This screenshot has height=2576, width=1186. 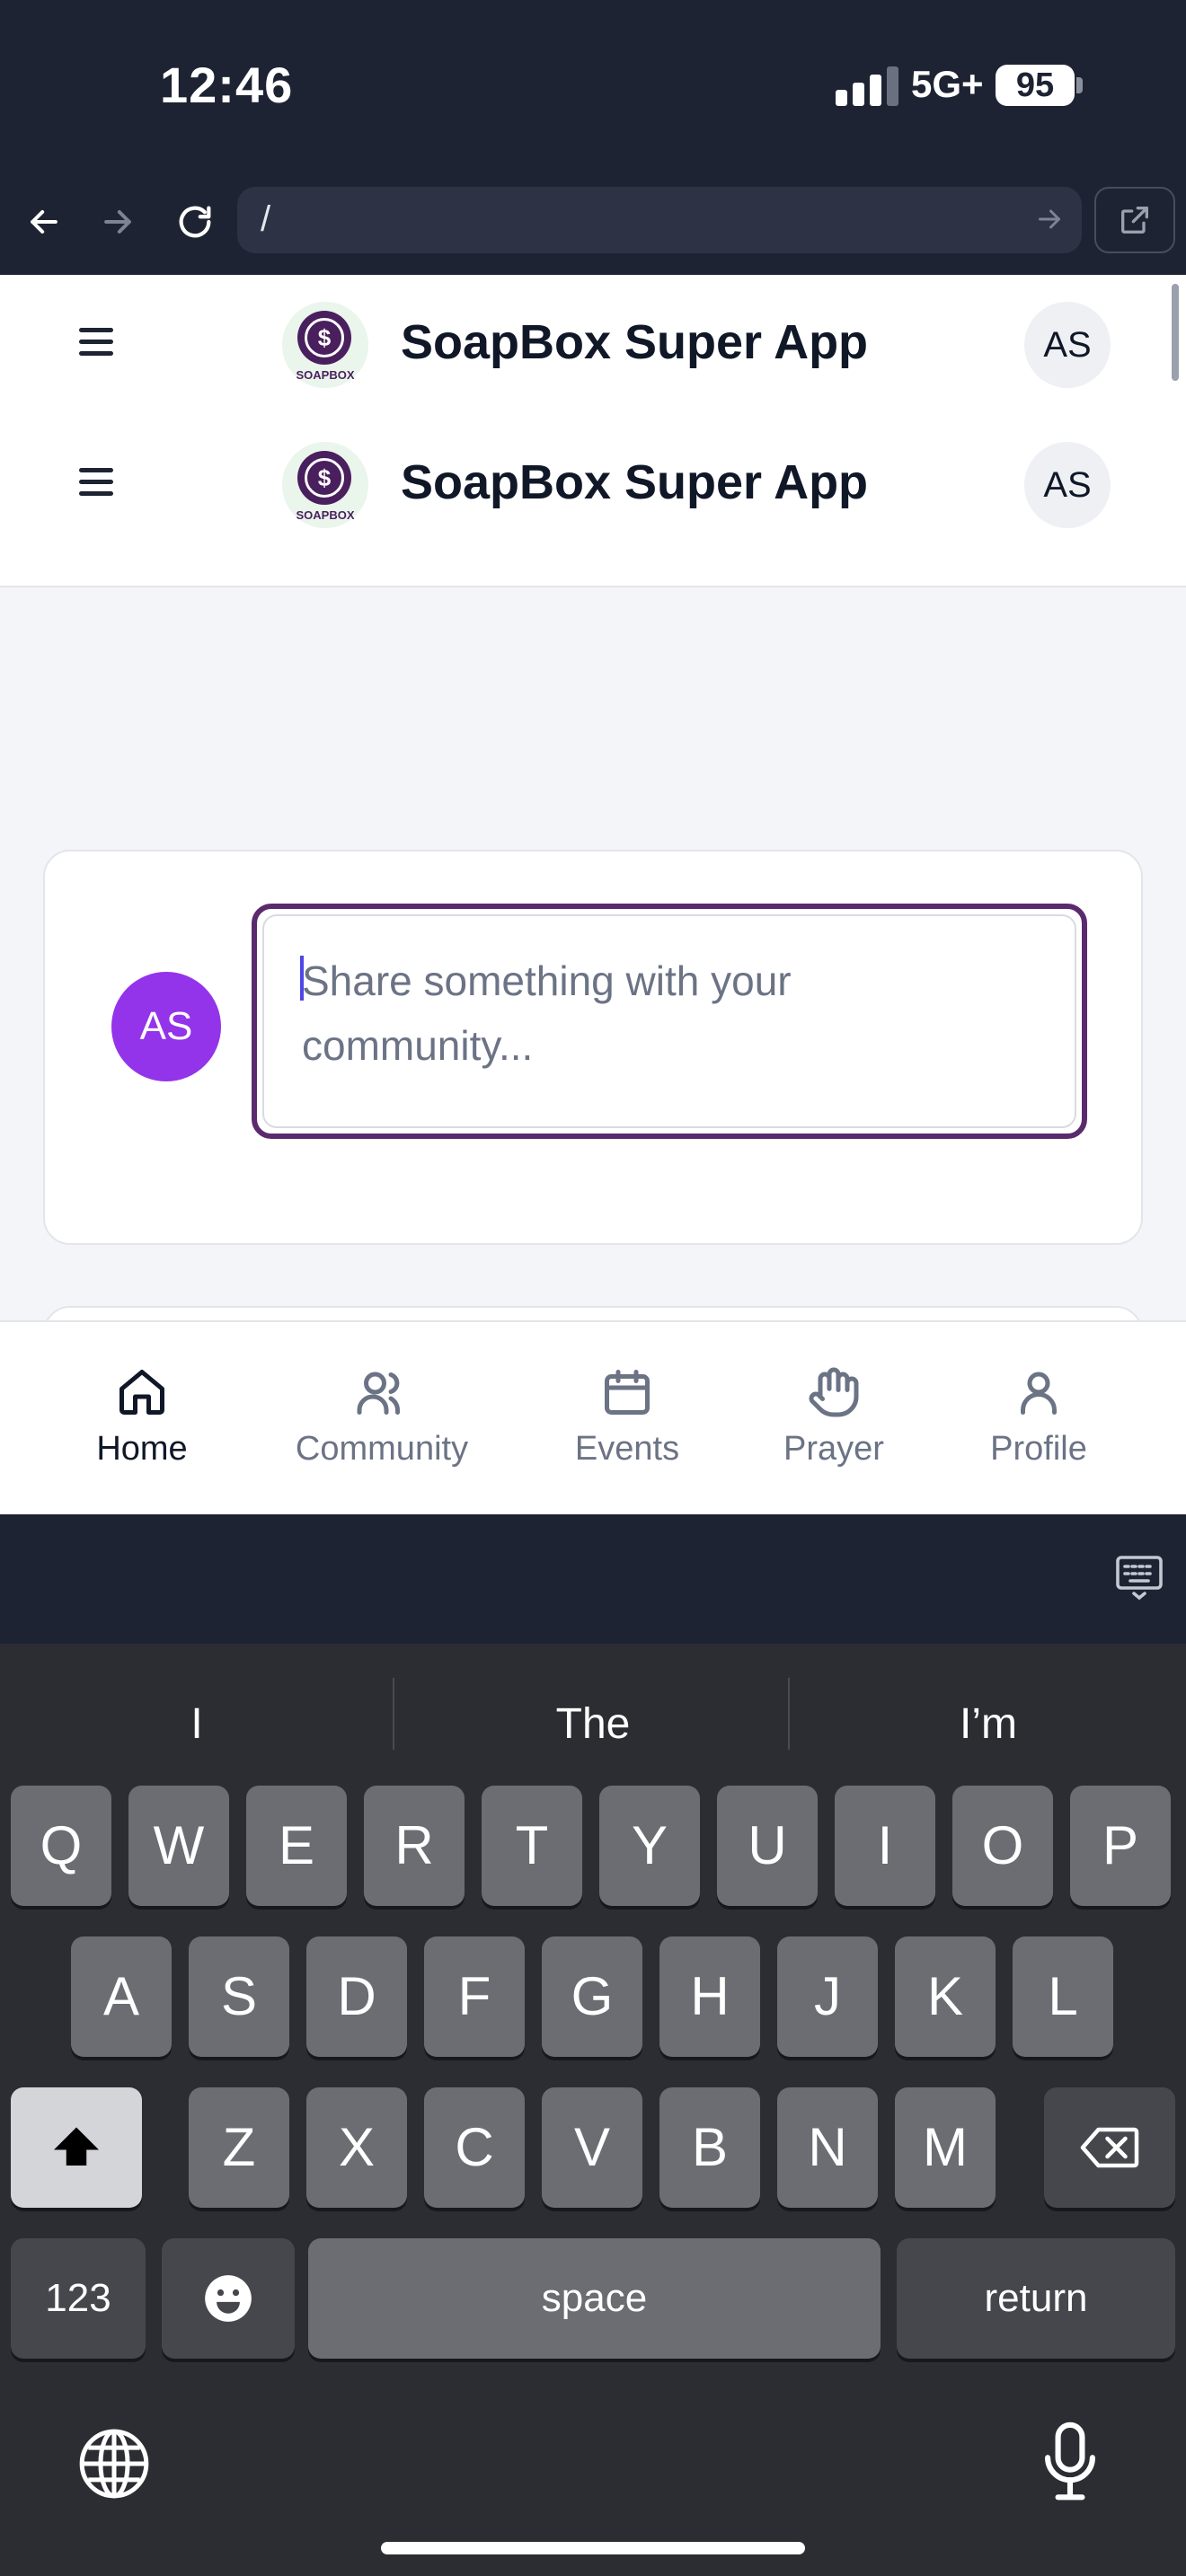 I want to click on return-key: return, so click(x=1036, y=2298).